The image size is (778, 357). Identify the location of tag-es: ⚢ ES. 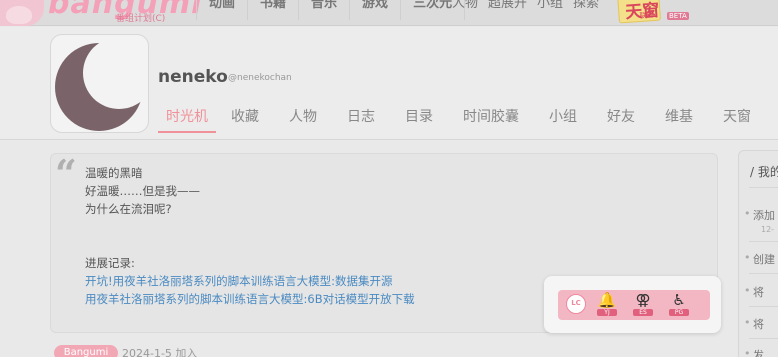
(643, 305).